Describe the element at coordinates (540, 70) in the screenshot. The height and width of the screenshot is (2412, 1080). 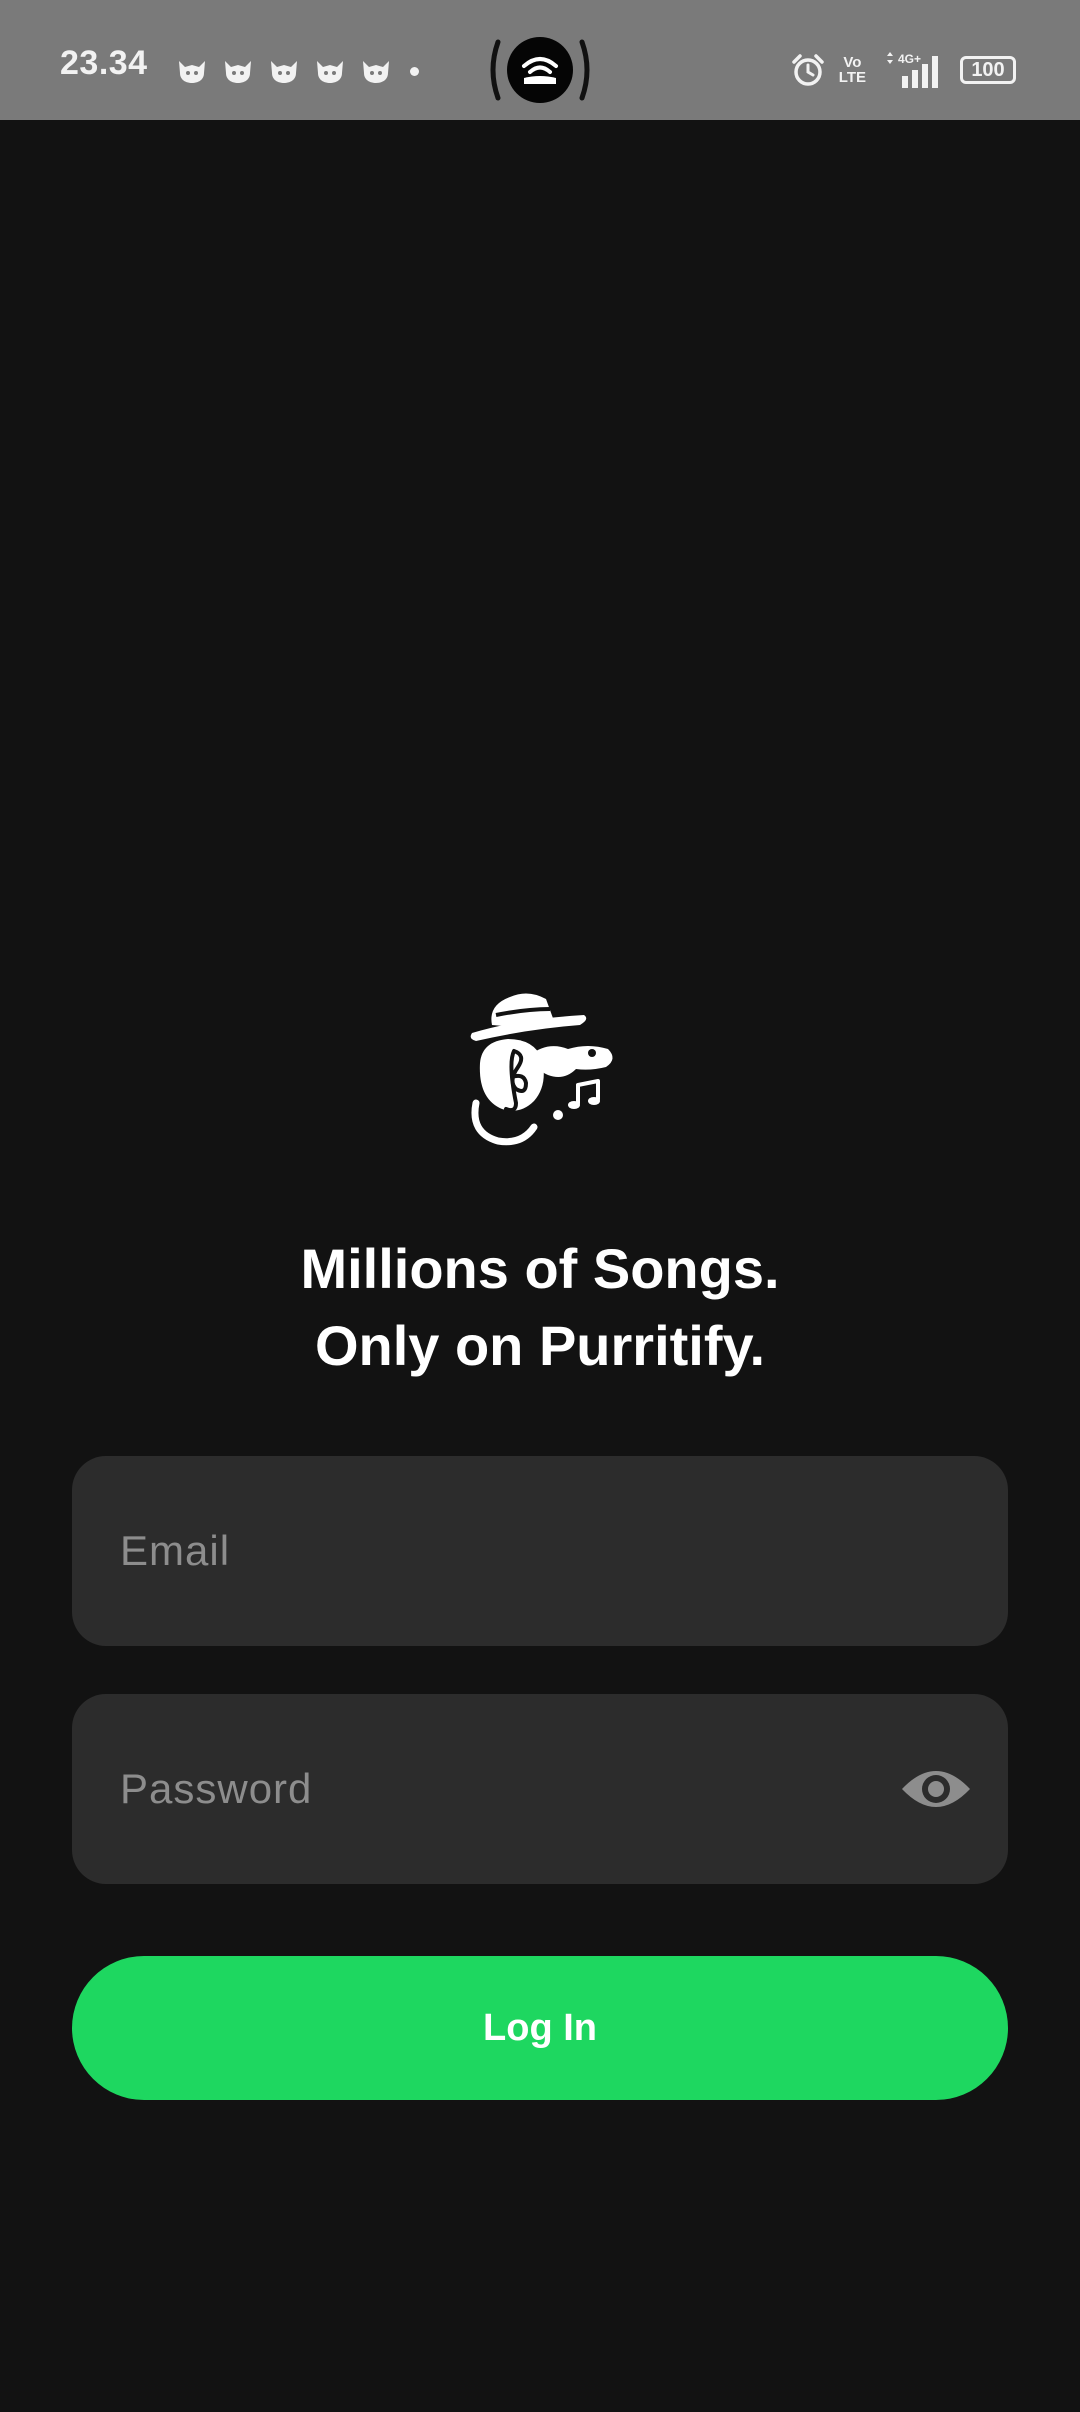
I see `hotspot-icon` at that location.